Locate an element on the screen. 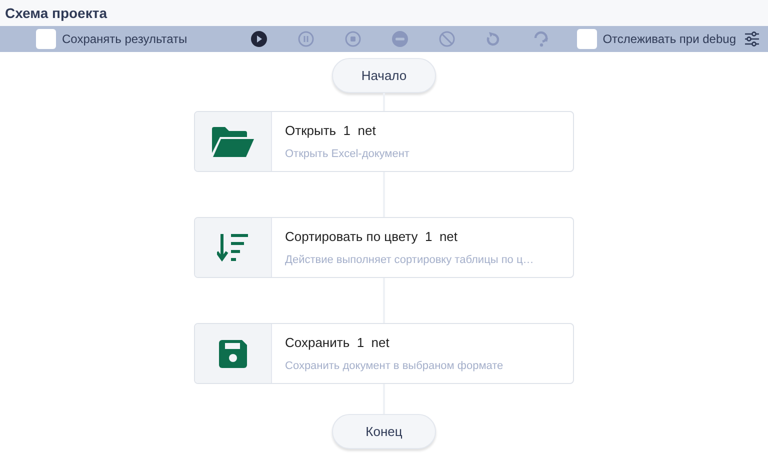  folder-icon is located at coordinates (233, 141).